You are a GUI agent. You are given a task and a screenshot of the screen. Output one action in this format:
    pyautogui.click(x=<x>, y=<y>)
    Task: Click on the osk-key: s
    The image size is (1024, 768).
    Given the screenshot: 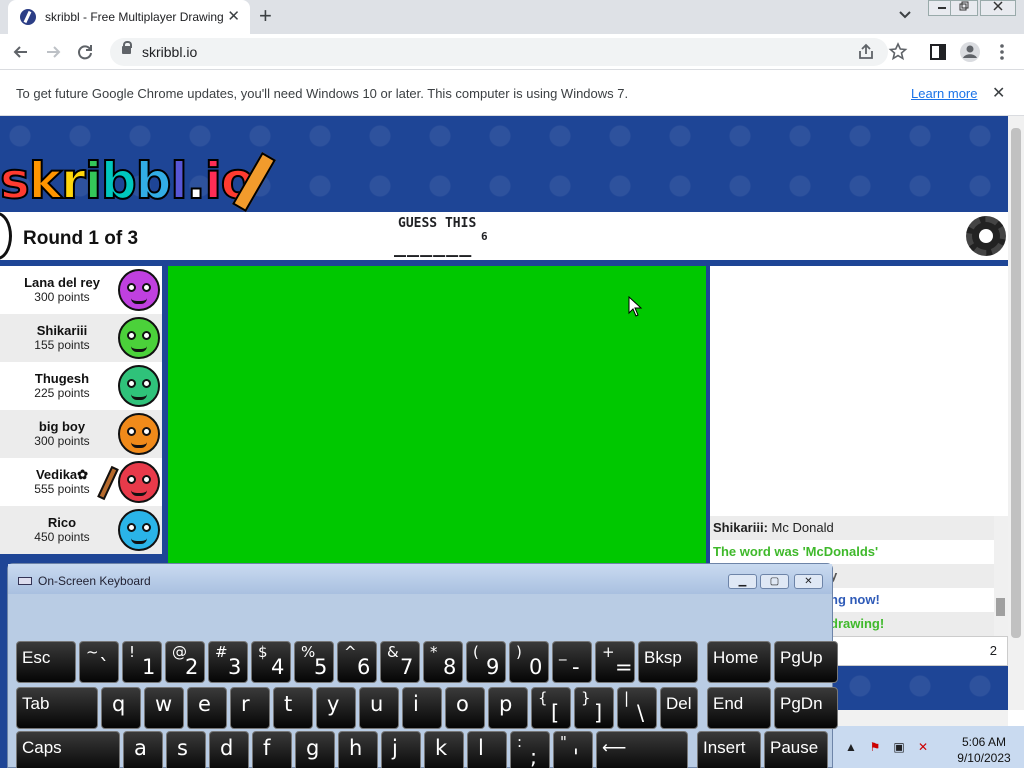 What is the action you would take?
    pyautogui.click(x=186, y=749)
    